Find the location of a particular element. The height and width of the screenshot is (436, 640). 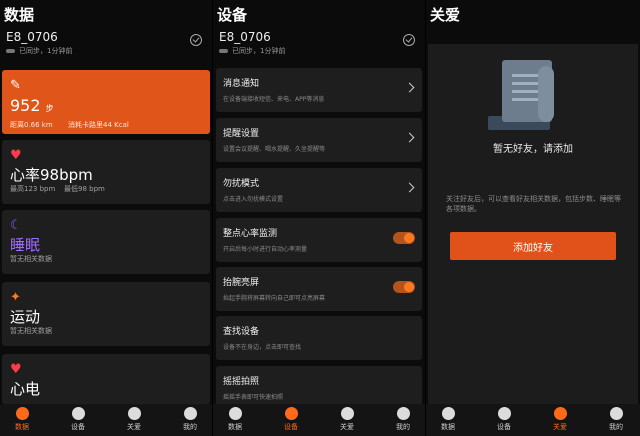

steps-card: ✎ 952 步 距离0.66 km 消耗卡路里44 Kcal is located at coordinates (106, 102).